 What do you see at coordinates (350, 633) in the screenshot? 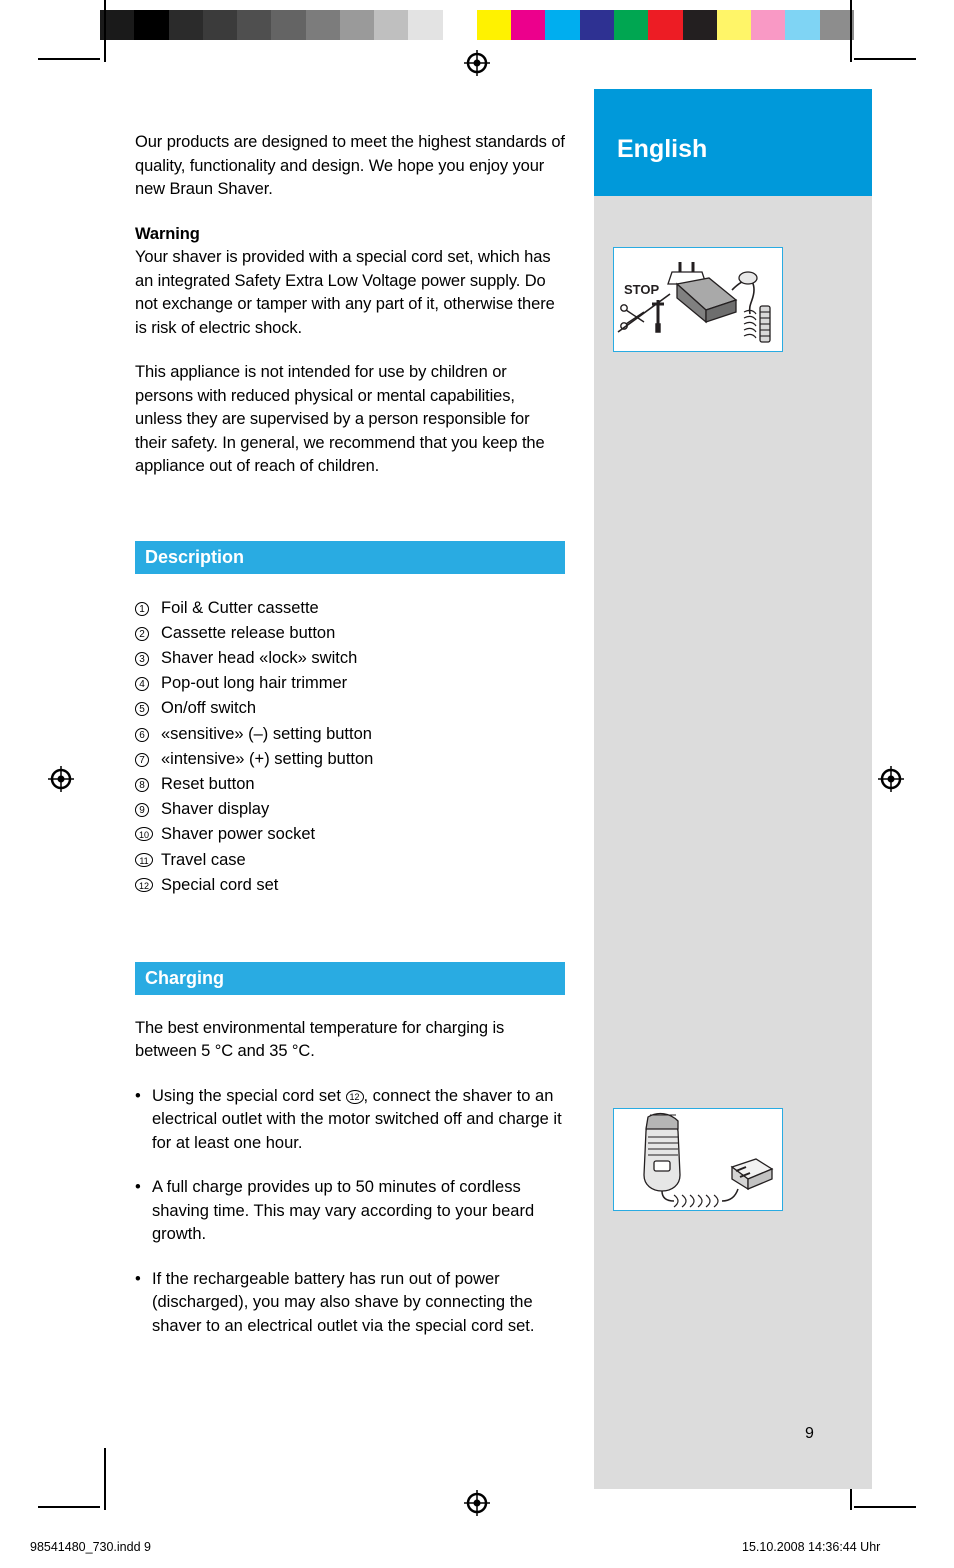
I see `description-list-item: 2 Cassette release button` at bounding box center [350, 633].